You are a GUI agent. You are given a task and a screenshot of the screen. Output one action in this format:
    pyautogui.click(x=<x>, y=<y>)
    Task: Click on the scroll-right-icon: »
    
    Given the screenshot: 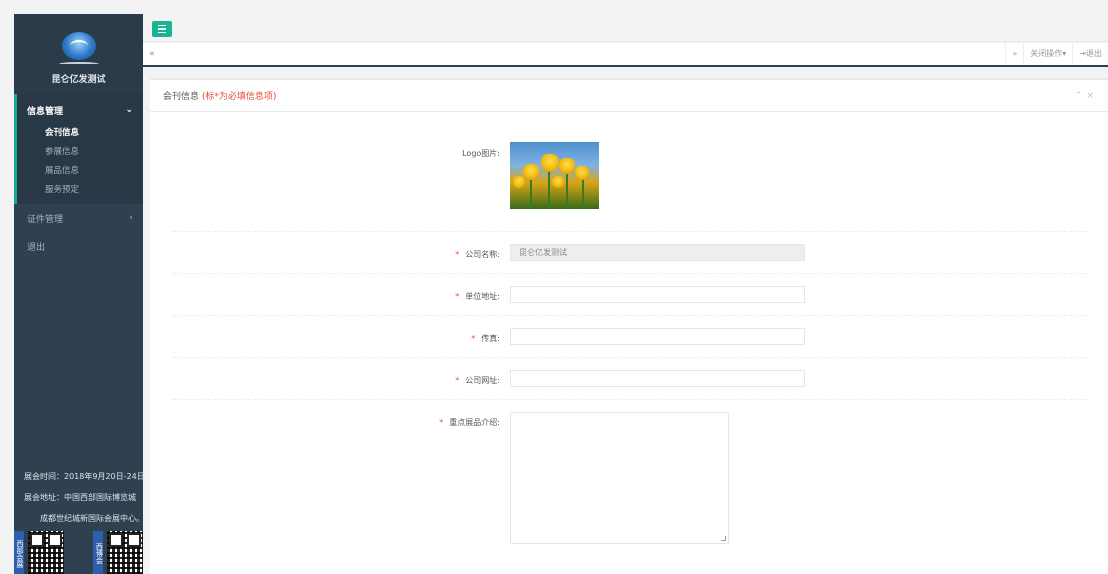 What is the action you would take?
    pyautogui.click(x=1014, y=54)
    